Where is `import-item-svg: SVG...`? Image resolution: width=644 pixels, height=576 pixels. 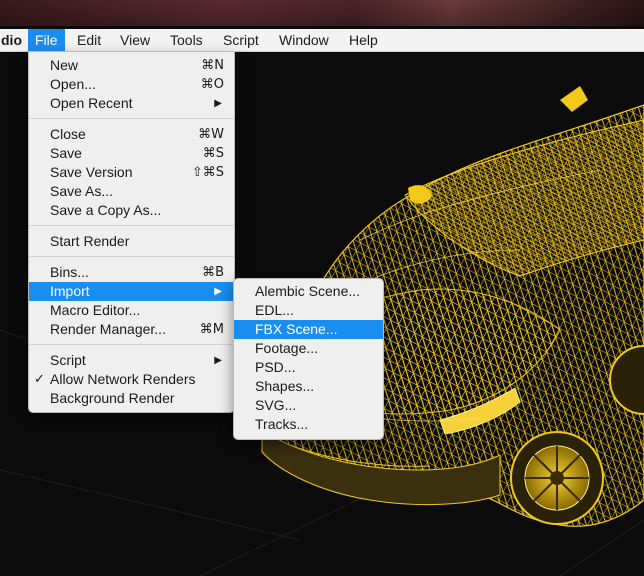
import-item-svg: SVG... is located at coordinates (308, 405).